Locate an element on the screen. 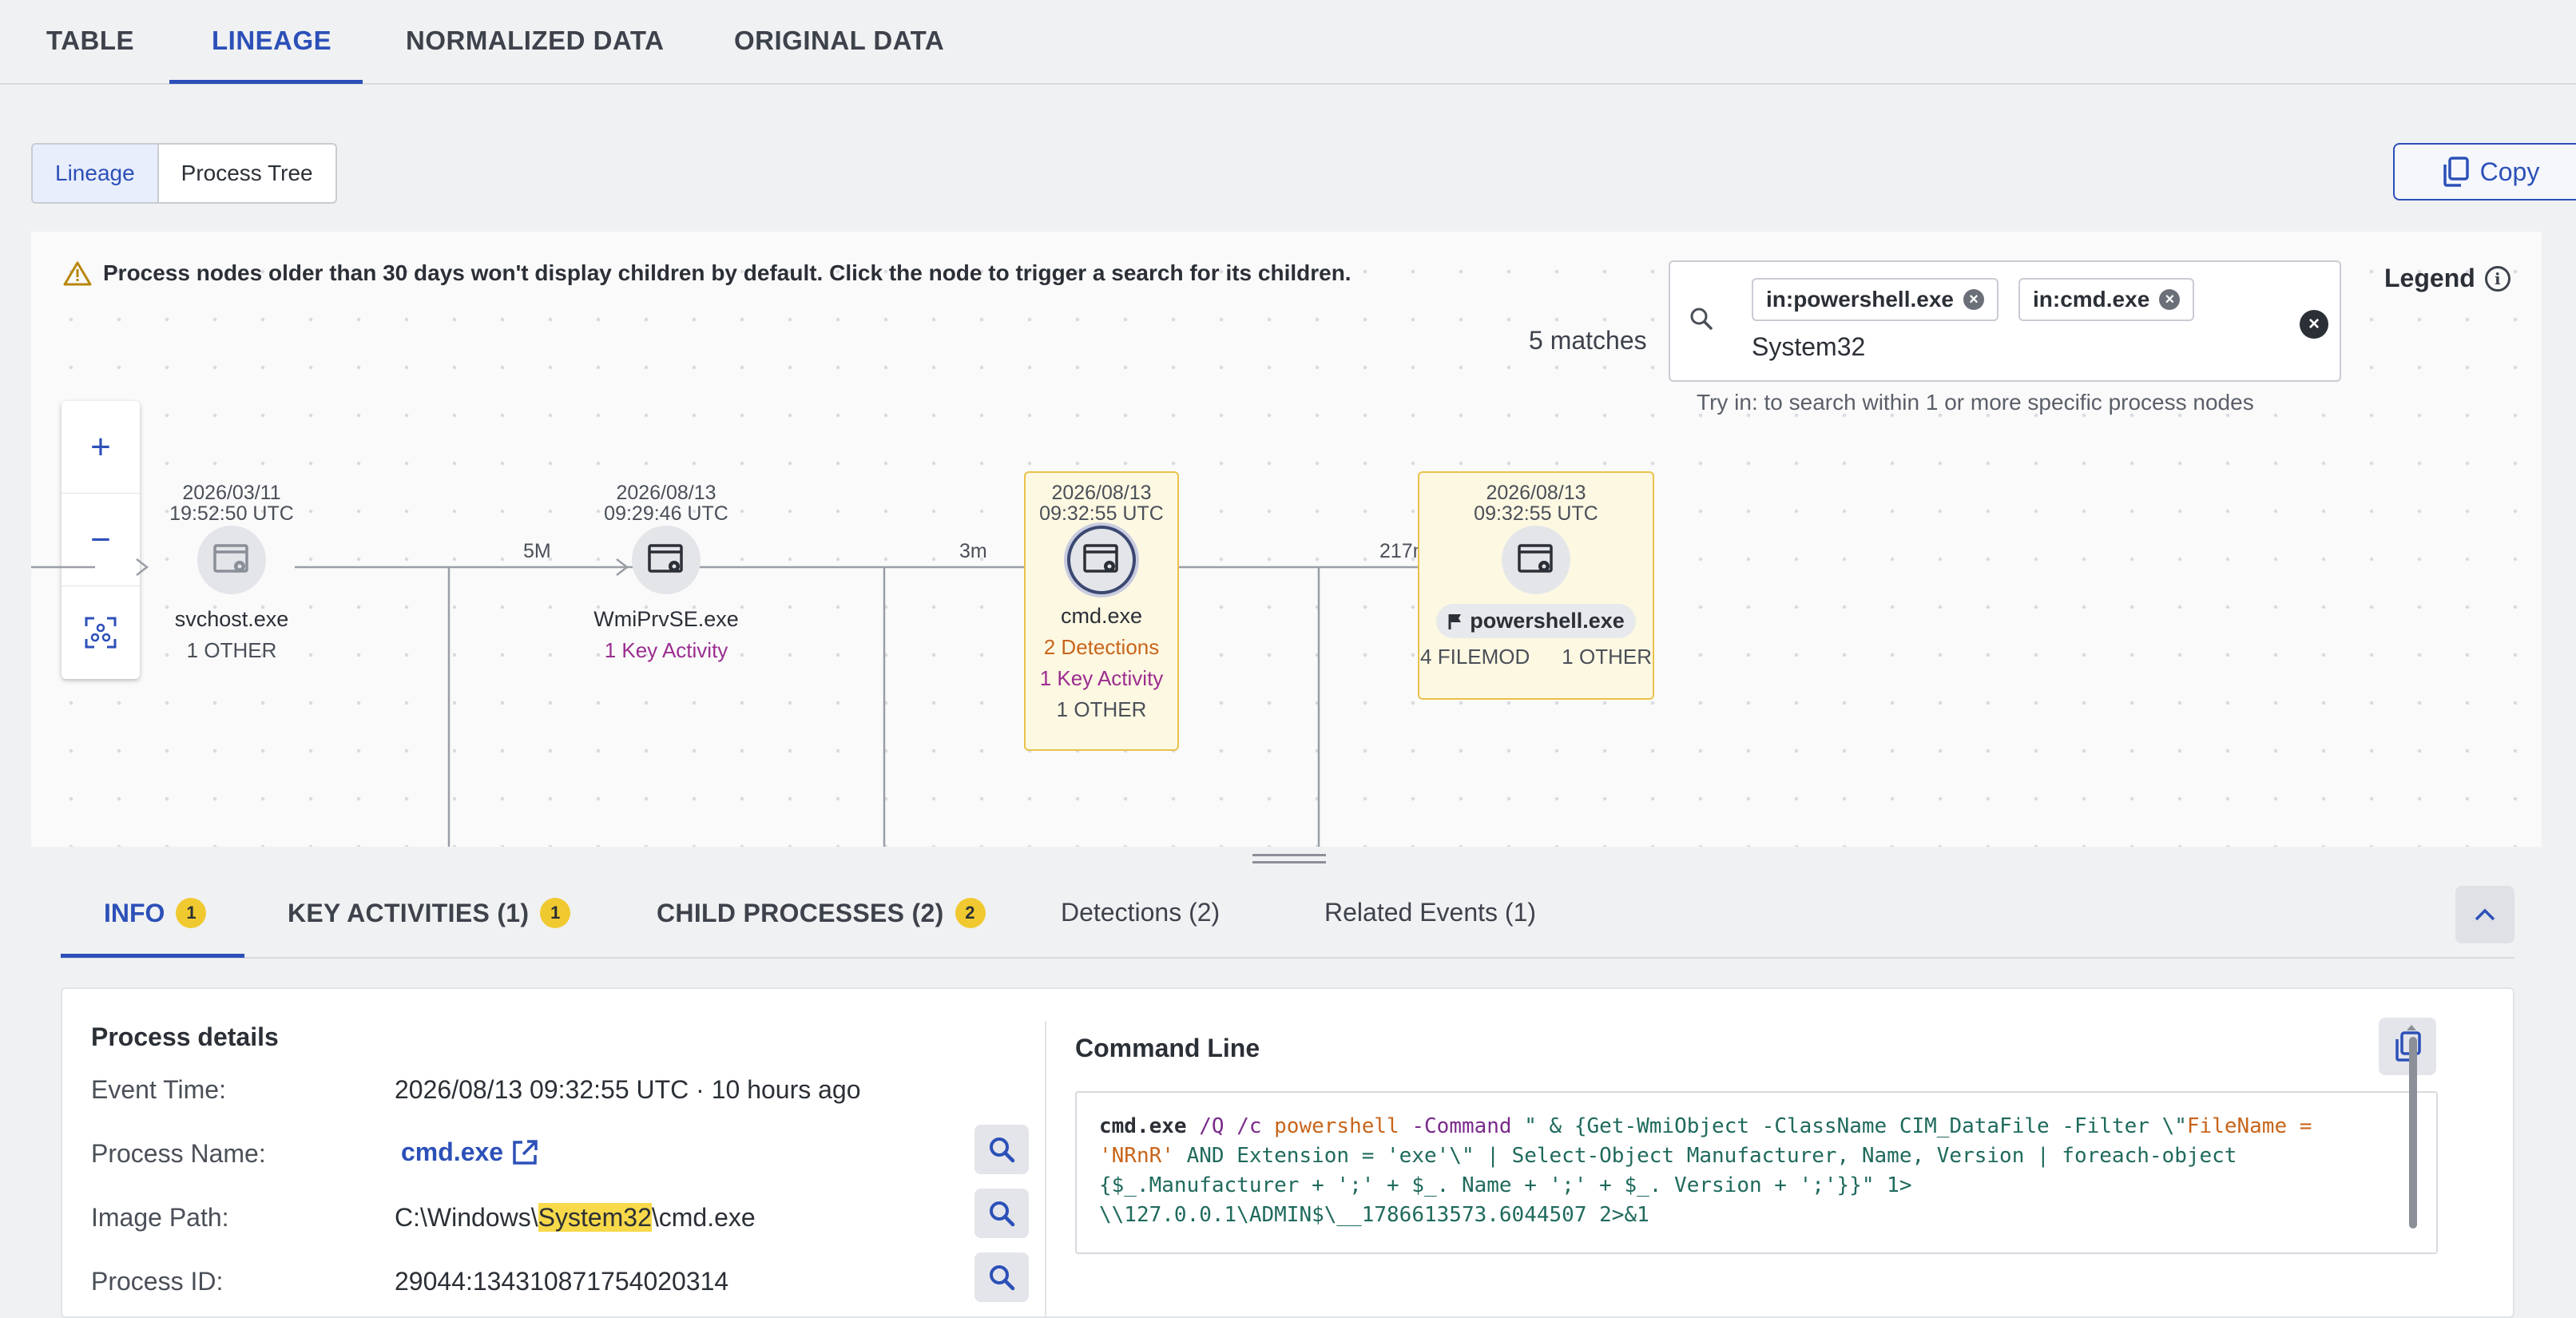 This screenshot has height=1318, width=2576. process-id-label: Process ID: is located at coordinates (157, 1281).